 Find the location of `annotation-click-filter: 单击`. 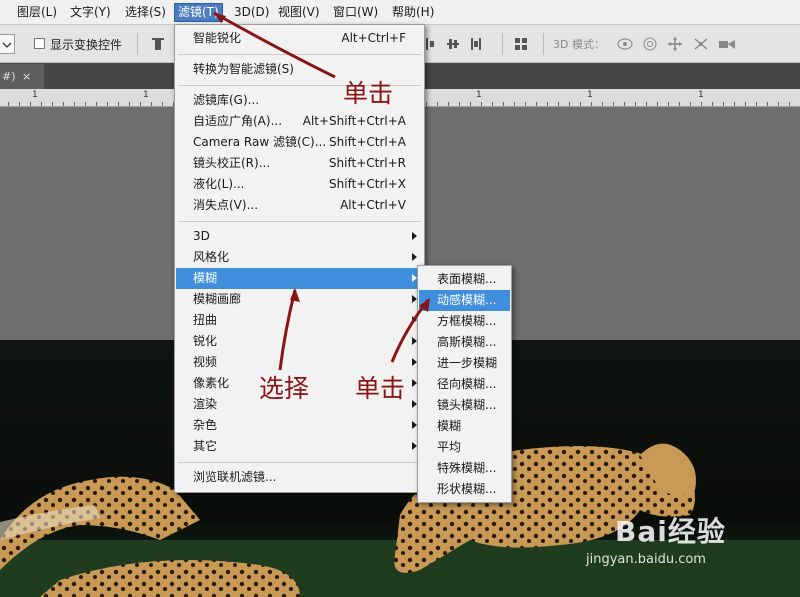

annotation-click-filter: 单击 is located at coordinates (368, 93).